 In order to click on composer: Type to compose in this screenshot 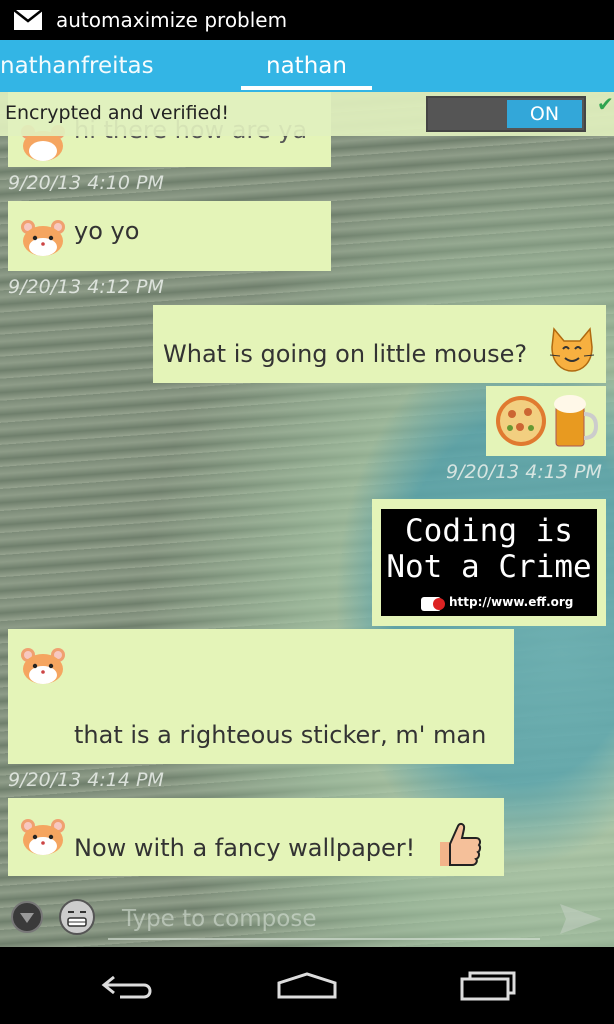, I will do `click(307, 917)`.